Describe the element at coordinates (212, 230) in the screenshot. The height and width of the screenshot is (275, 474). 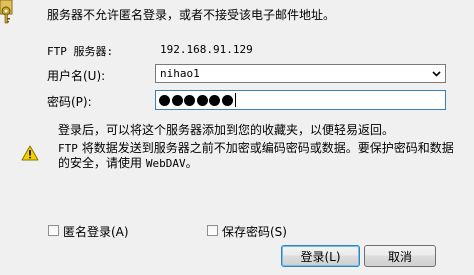
I see `save-password-checkbox` at that location.